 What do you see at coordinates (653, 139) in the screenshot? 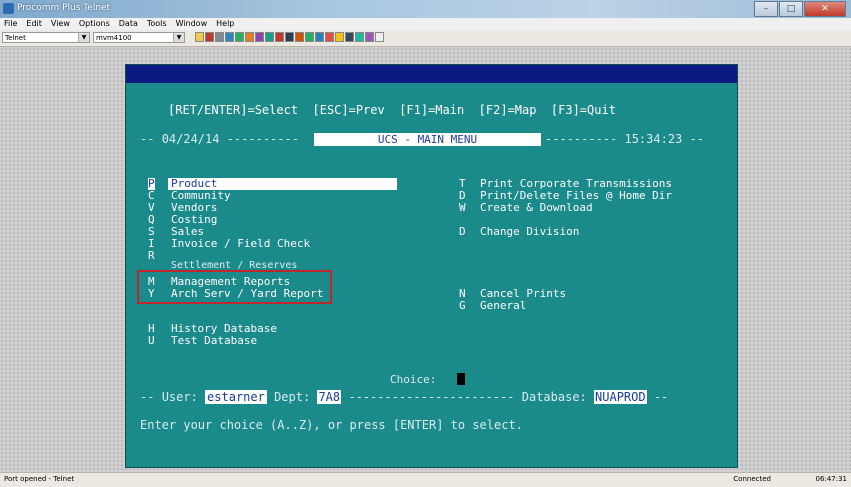
I see `header-time: 15:34:23` at bounding box center [653, 139].